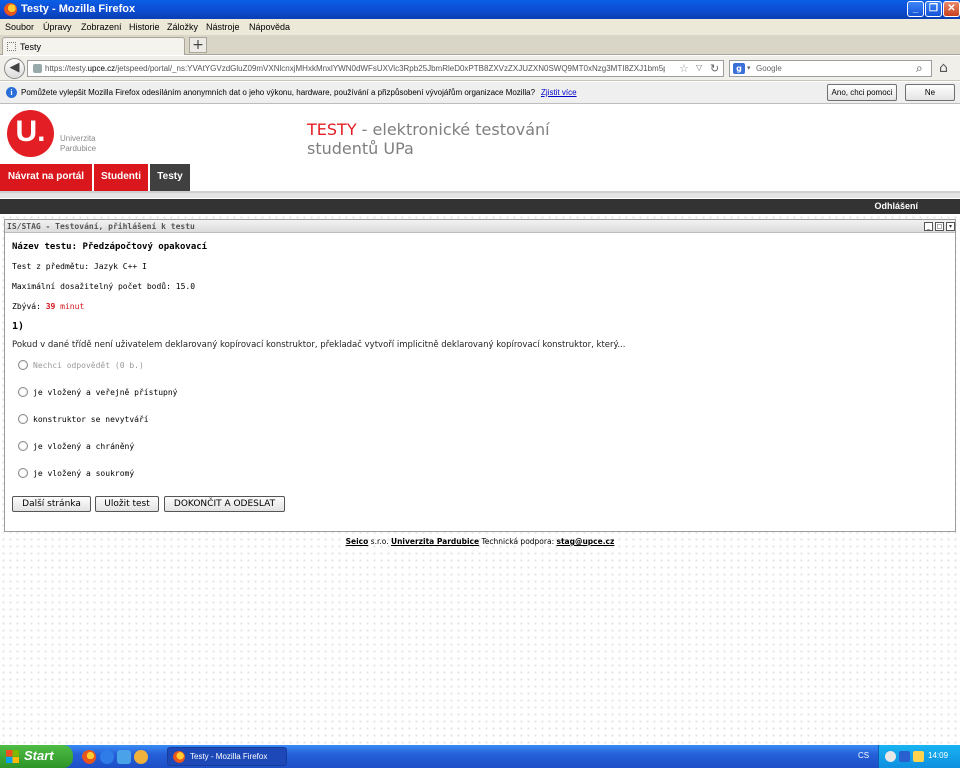 This screenshot has width=960, height=768. I want to click on menu-soubor: Soubor, so click(19, 27).